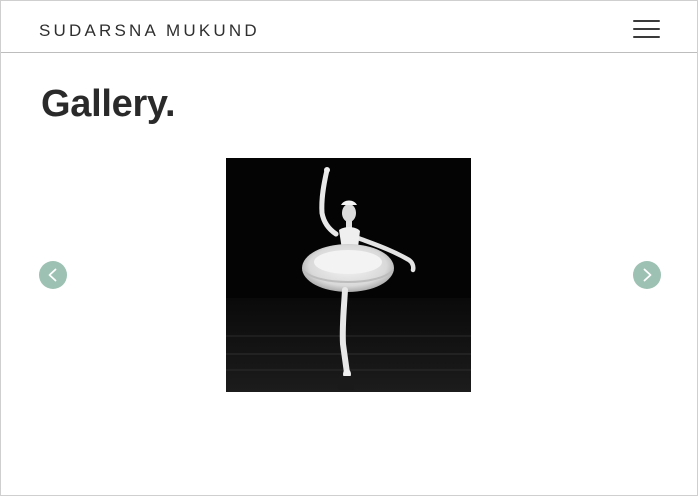 This screenshot has height=496, width=698. Describe the element at coordinates (149, 31) in the screenshot. I see `site-brand: SUDARSNA MUKUND` at that location.